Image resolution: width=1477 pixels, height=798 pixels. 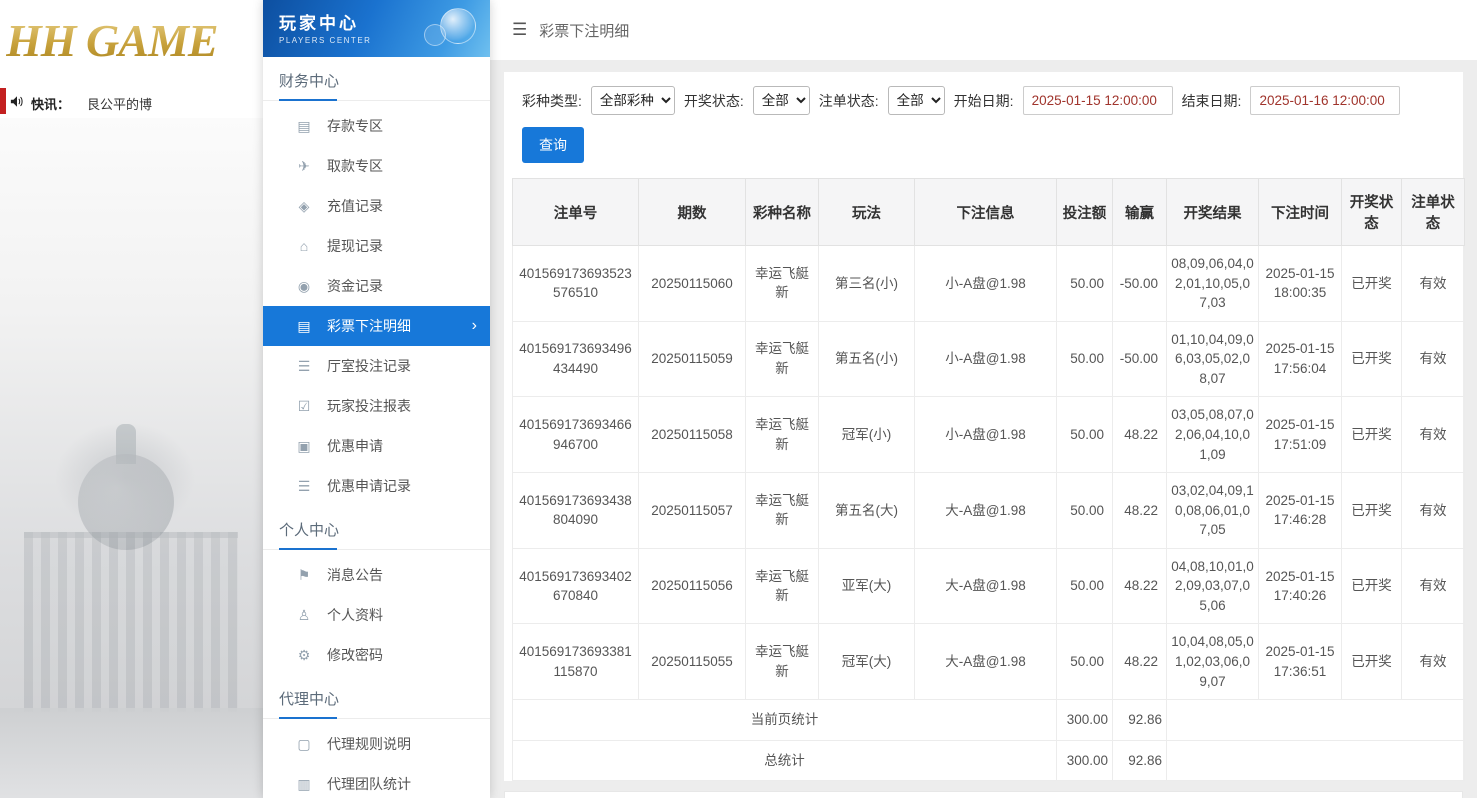 What do you see at coordinates (376, 697) in the screenshot?
I see `sidebar-section-title: 代理中心` at bounding box center [376, 697].